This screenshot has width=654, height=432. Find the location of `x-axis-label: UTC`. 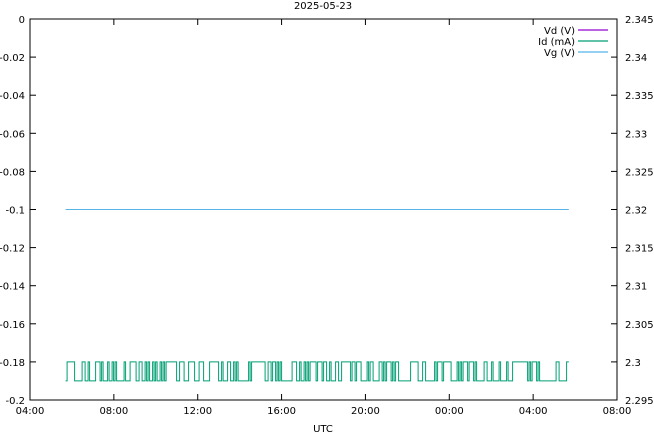

x-axis-label: UTC is located at coordinates (323, 428).